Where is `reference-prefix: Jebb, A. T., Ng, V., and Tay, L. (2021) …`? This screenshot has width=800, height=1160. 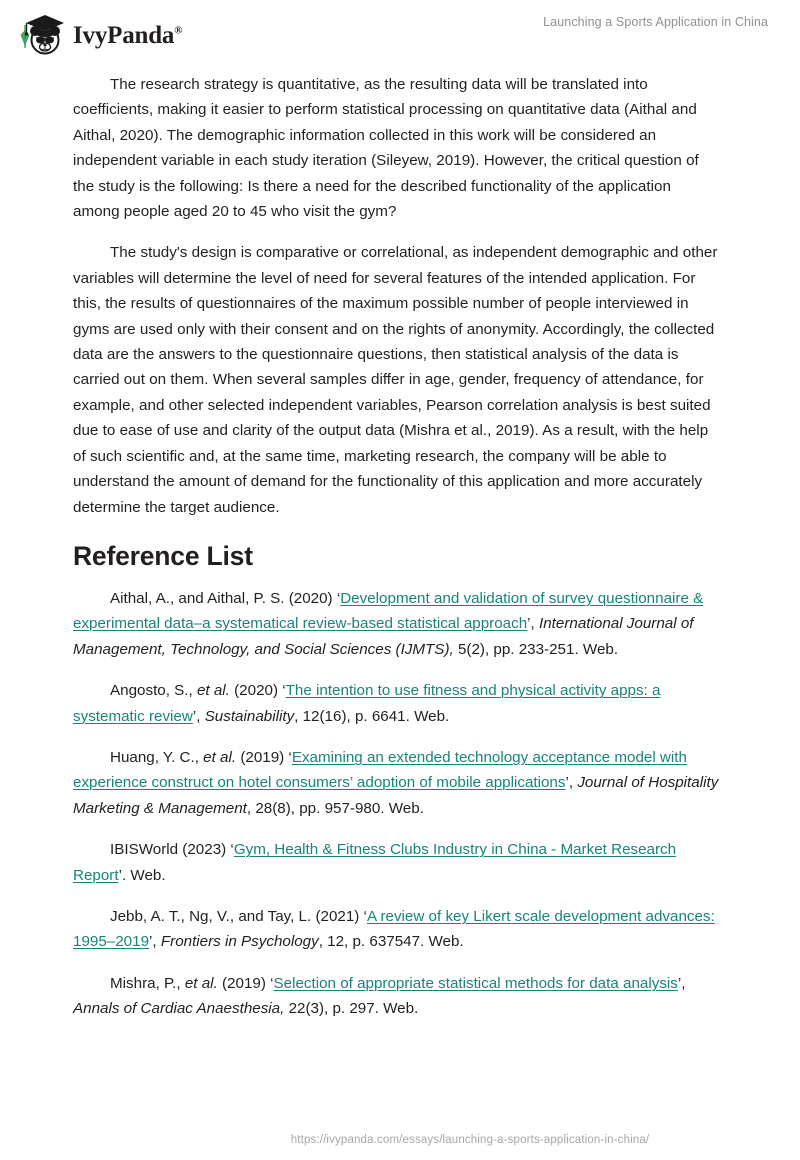
reference-prefix: Jebb, A. T., Ng, V., and Tay, L. (2021) … is located at coordinates (238, 916).